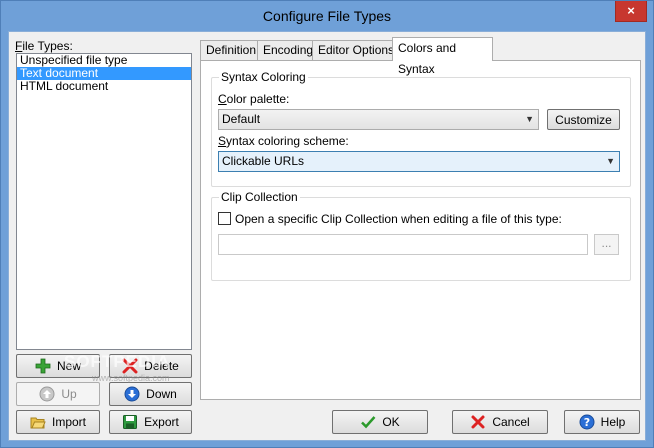 The width and height of the screenshot is (654, 448). I want to click on help-button: ? Help, so click(602, 422).